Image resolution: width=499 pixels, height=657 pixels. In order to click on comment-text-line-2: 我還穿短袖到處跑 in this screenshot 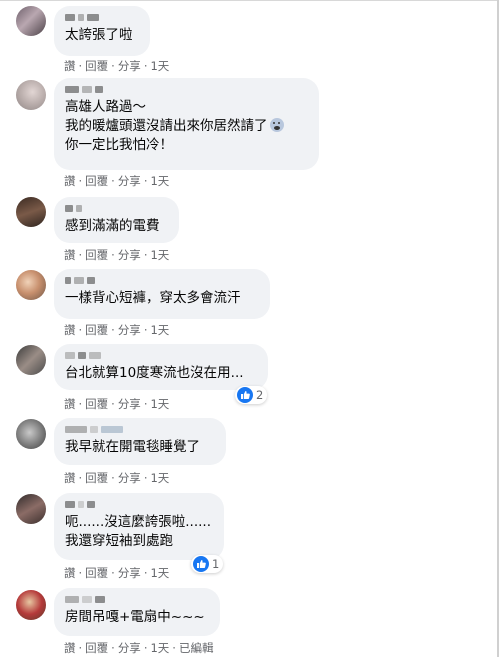, I will do `click(119, 541)`.